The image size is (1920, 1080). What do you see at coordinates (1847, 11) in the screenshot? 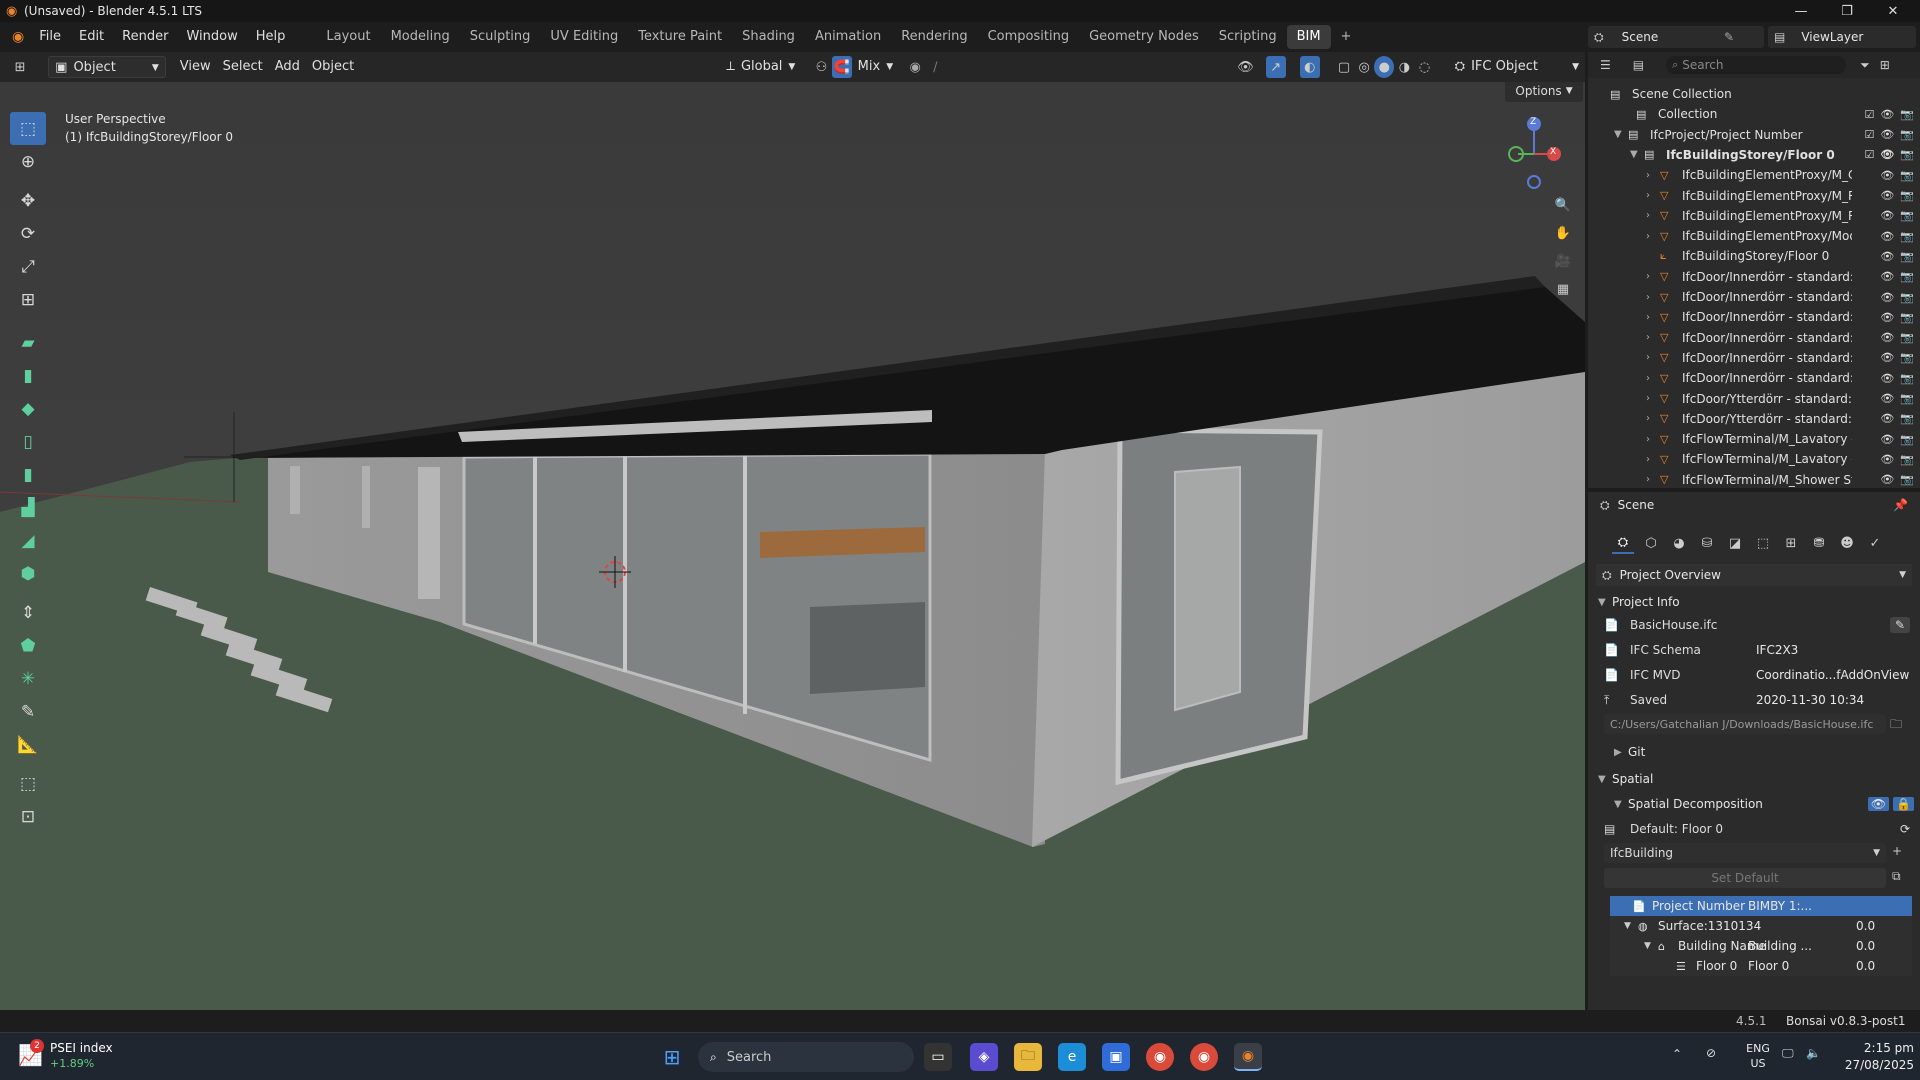
I see `maximize-button: ❐` at bounding box center [1847, 11].